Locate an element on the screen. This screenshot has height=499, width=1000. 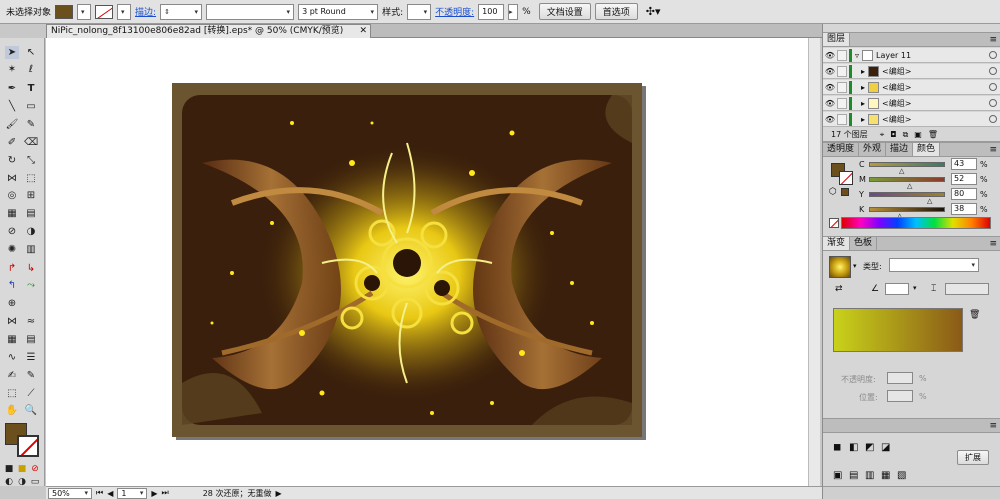
document-setup-button: 文档设置 is located at coordinates (564, 11).